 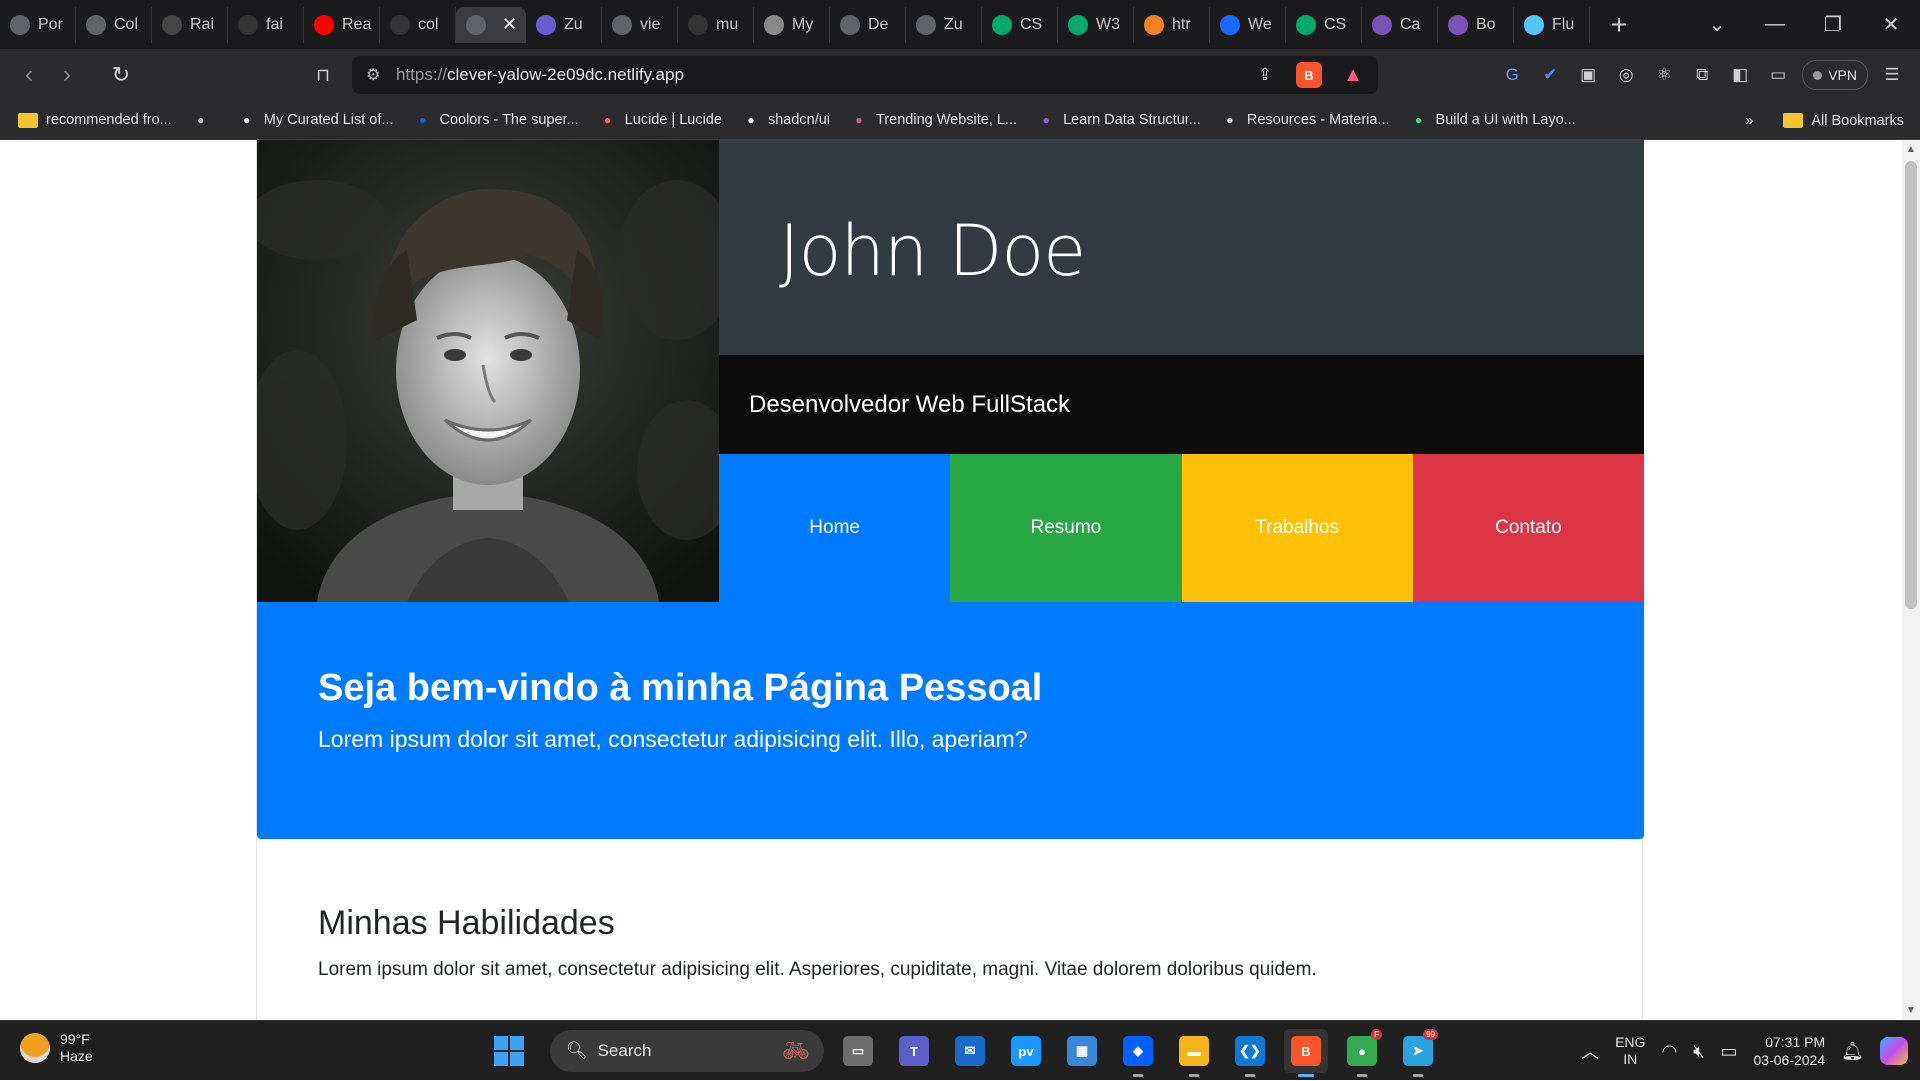 What do you see at coordinates (1194, 1053) in the screenshot?
I see `taskbar-app-file-explorer: ▬` at bounding box center [1194, 1053].